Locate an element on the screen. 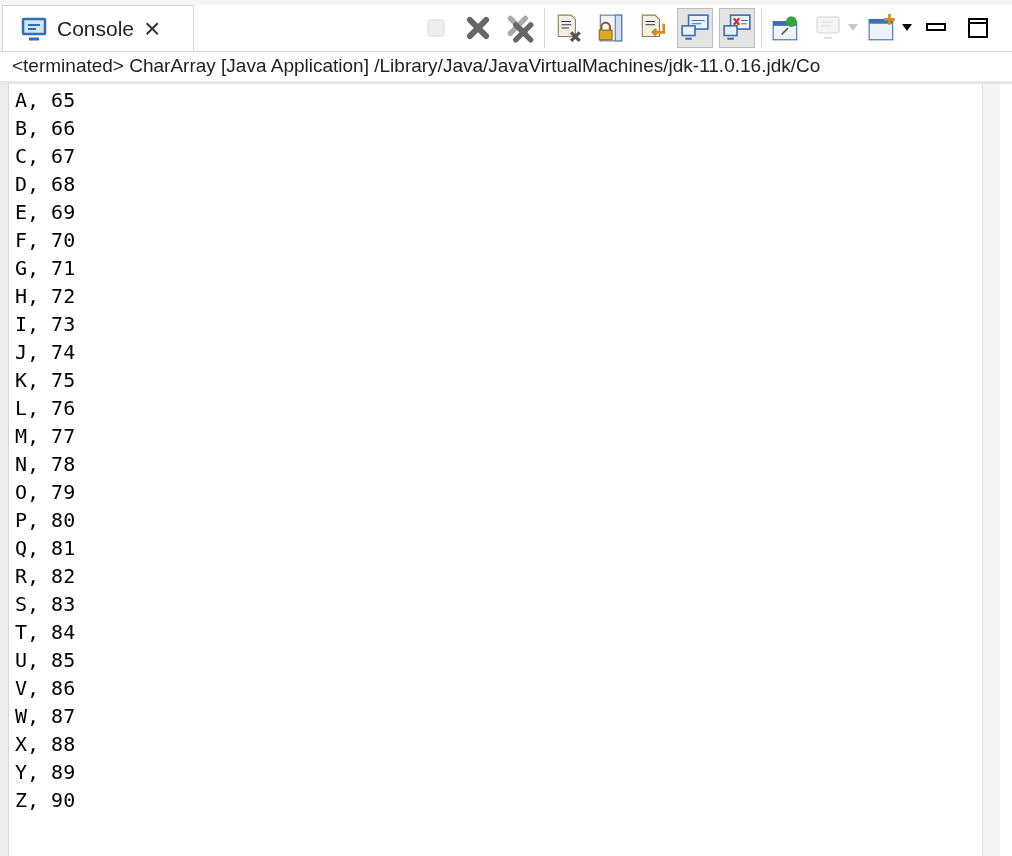 The width and height of the screenshot is (1012, 856). output-line: L, 76 is located at coordinates (46, 408).